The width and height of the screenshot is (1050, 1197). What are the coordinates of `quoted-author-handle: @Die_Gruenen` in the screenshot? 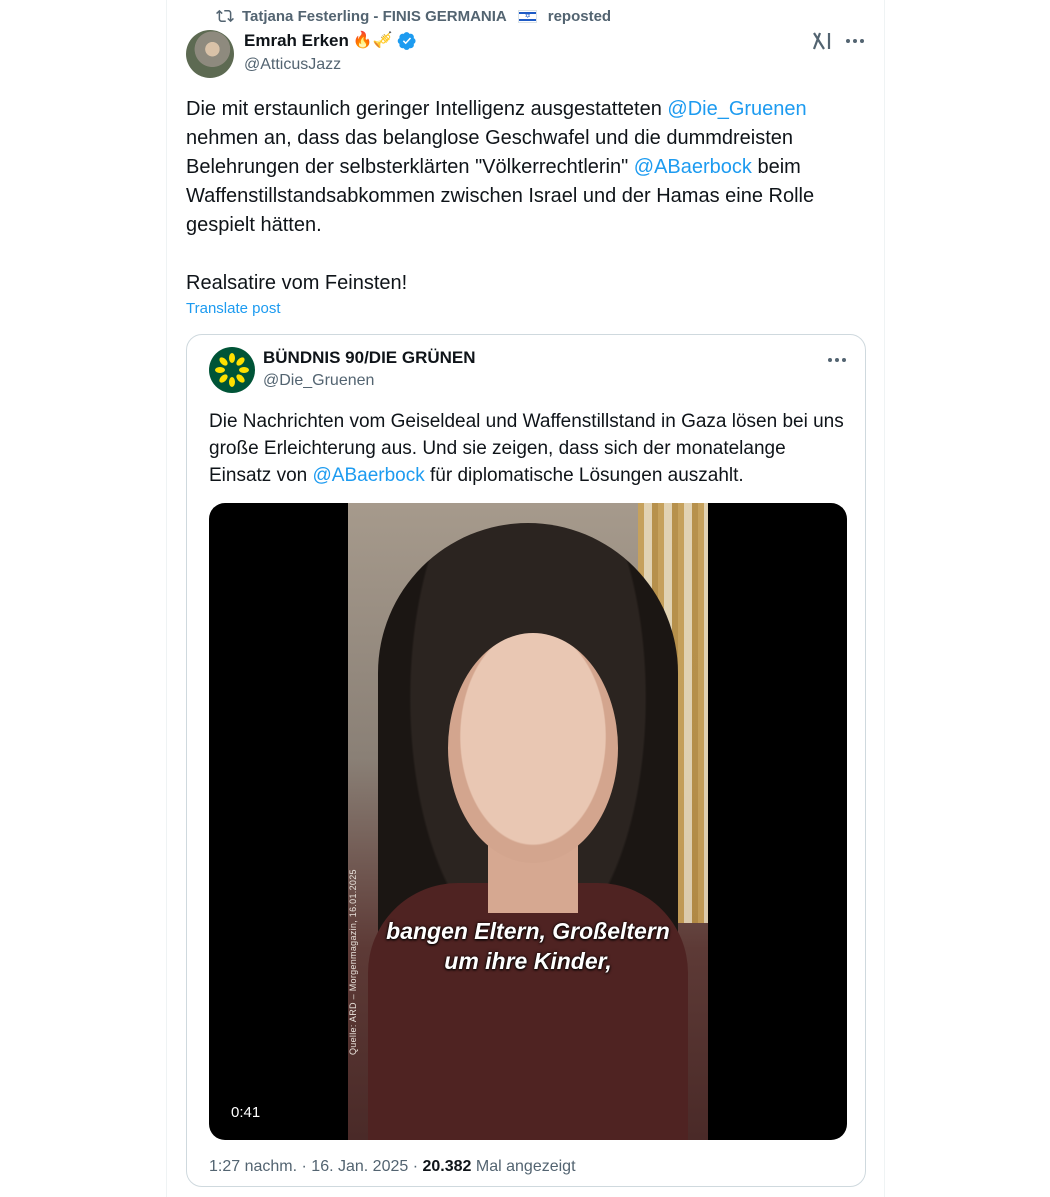 It's located at (318, 381).